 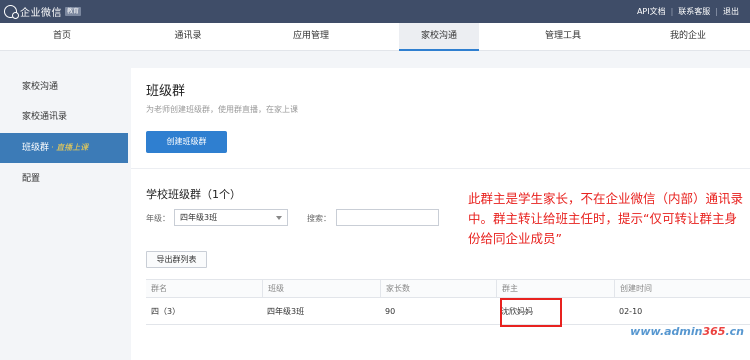 I want to click on sidebar-item-class-groups: 班级群 · 直播上课, so click(x=64, y=148).